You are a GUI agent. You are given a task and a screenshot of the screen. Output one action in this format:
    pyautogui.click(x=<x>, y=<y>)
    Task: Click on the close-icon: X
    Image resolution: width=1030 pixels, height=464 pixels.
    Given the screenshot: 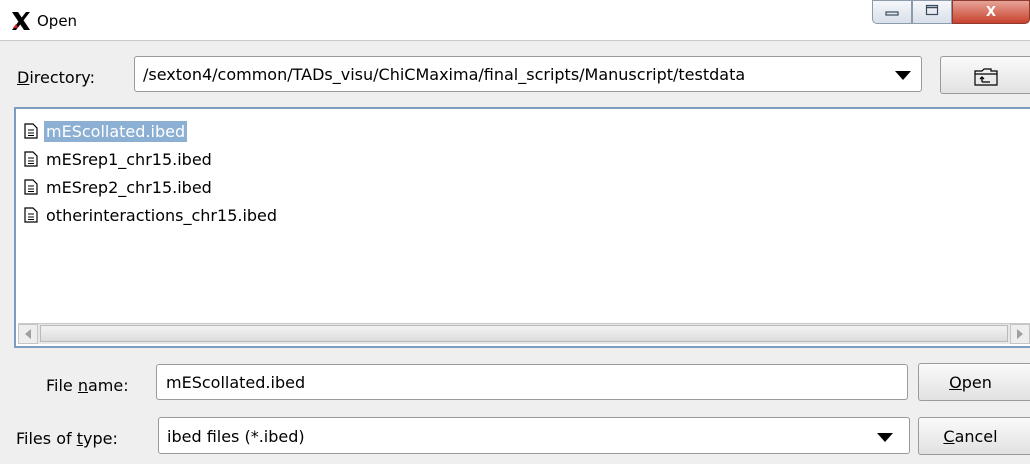 What is the action you would take?
    pyautogui.click(x=991, y=12)
    